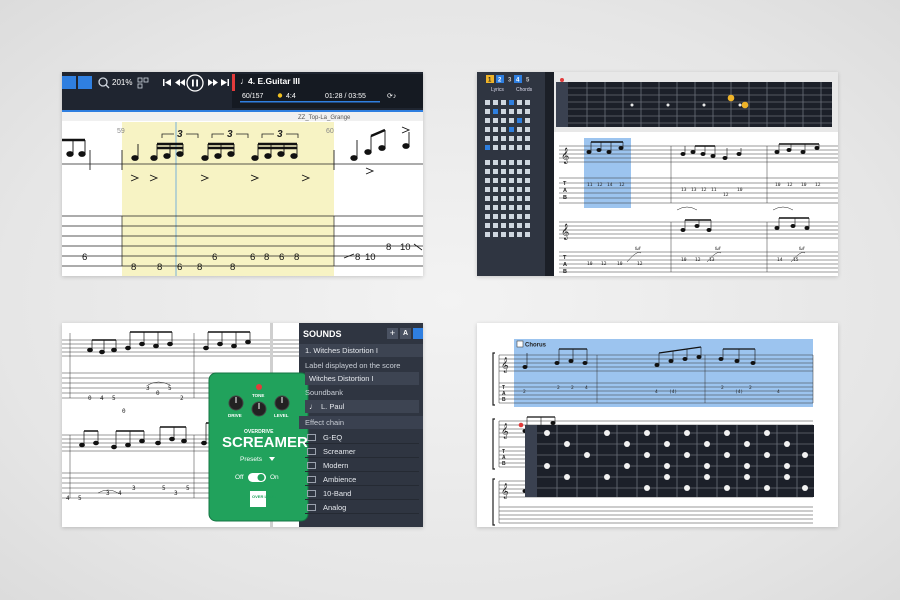  Describe the element at coordinates (796, 260) in the screenshot. I see `tab-number: 15` at that location.